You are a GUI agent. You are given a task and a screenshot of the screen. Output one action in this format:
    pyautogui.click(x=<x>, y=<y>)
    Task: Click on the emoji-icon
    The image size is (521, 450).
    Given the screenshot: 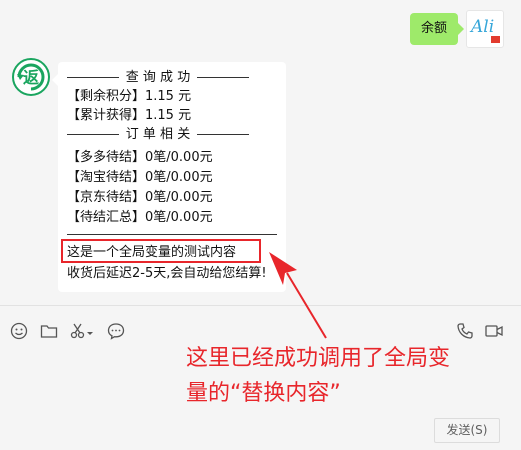 What is the action you would take?
    pyautogui.click(x=19, y=331)
    